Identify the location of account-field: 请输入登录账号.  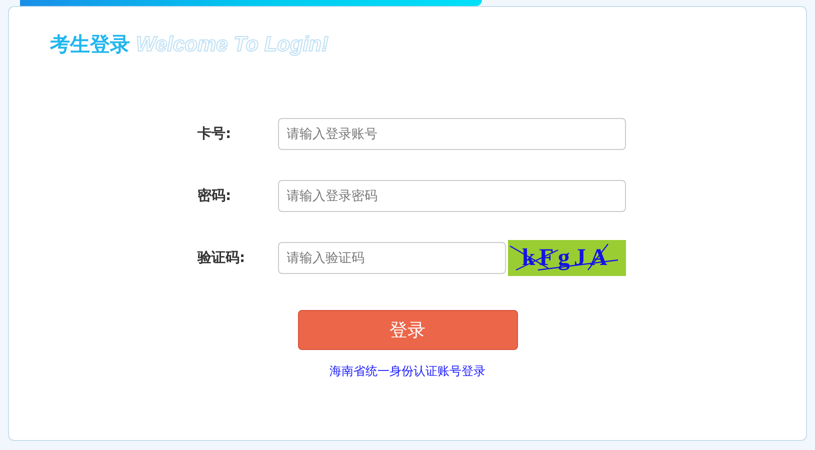
(452, 134).